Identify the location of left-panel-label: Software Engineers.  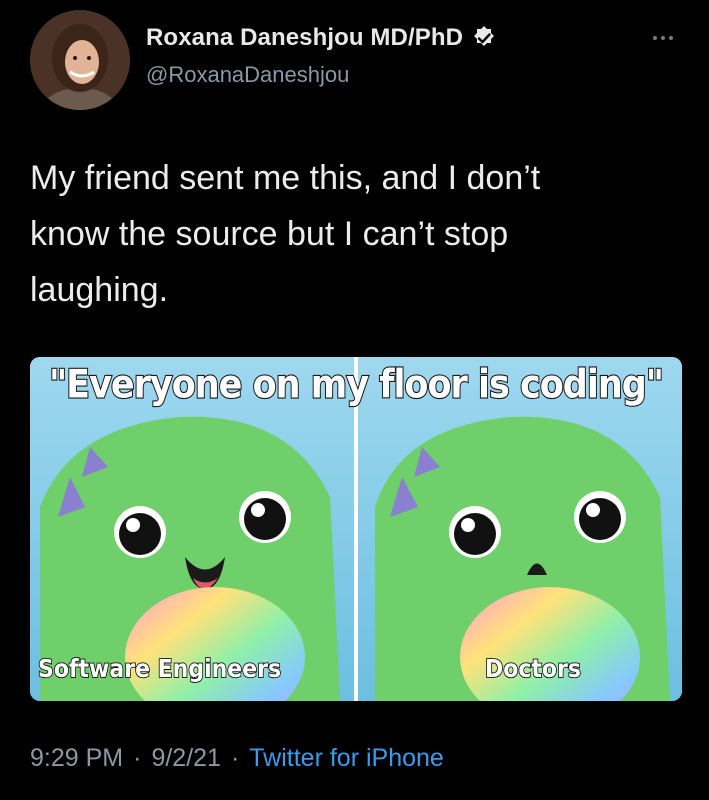
(159, 669).